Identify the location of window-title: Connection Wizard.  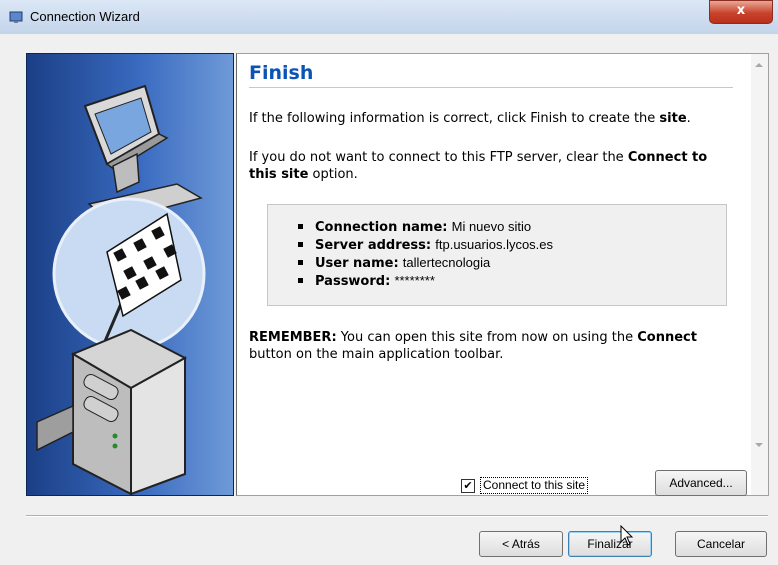
(85, 16).